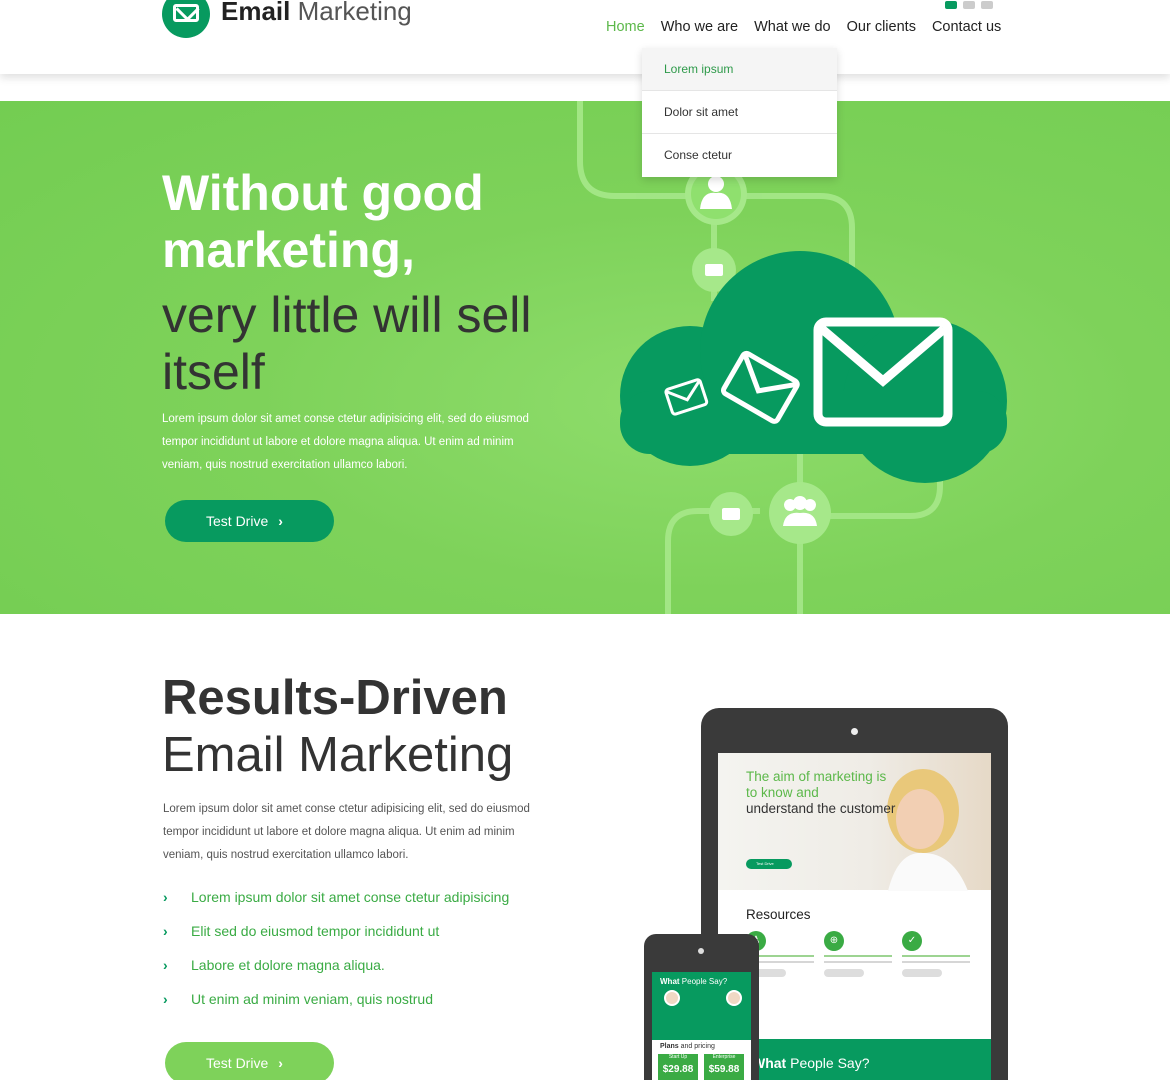  I want to click on dropdown-item: Dolor sit amet, so click(739, 112).